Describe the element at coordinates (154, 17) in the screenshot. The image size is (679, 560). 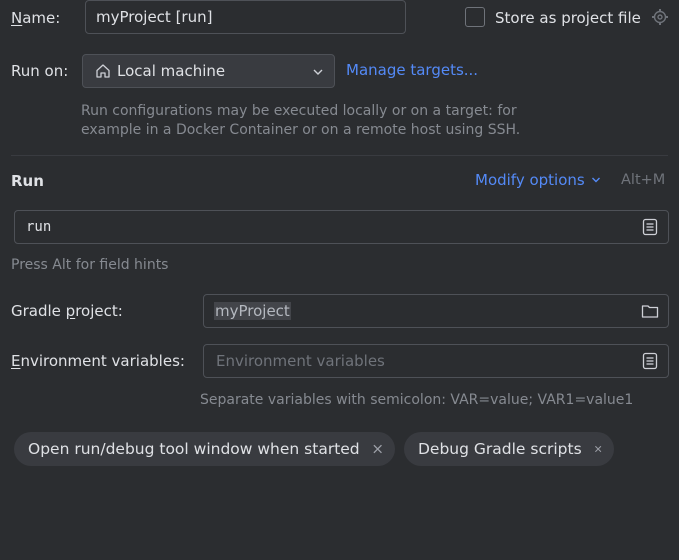
I see `name-input-value: myProject [run]` at that location.